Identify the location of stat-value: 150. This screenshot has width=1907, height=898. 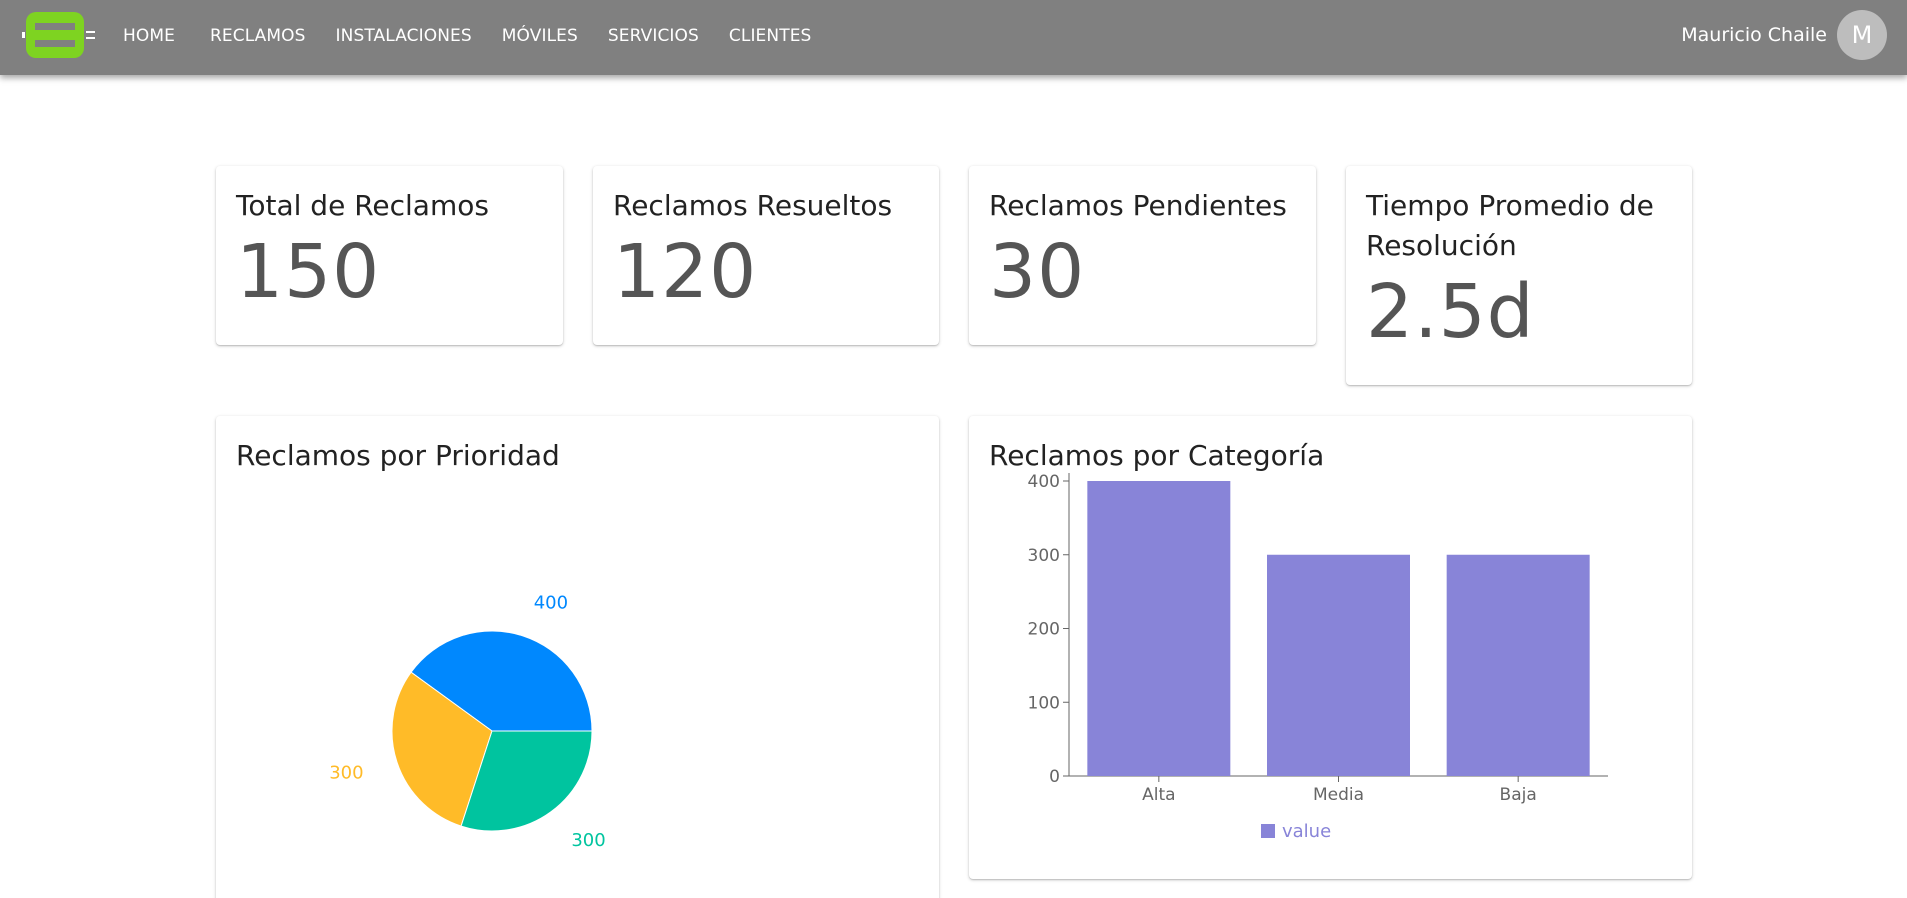
(308, 272).